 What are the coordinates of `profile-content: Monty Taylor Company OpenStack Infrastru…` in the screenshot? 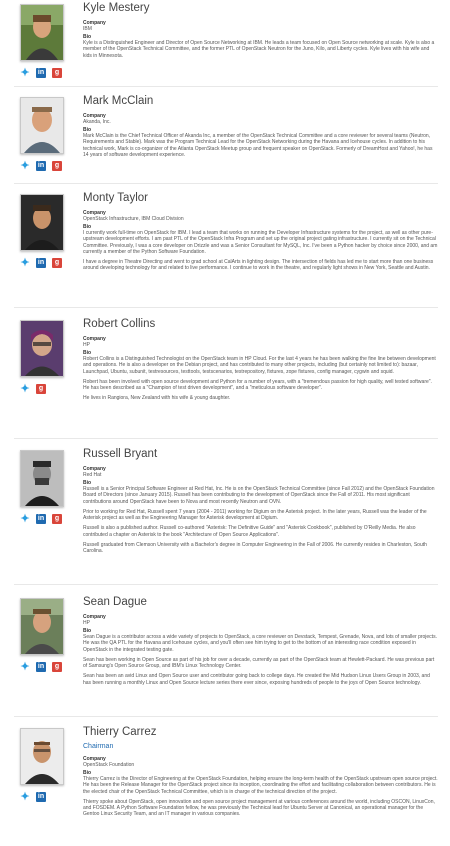 It's located at (260, 234).